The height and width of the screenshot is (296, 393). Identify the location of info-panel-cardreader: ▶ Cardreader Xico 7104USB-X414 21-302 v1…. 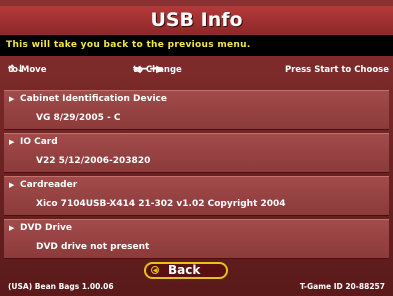
(196, 196).